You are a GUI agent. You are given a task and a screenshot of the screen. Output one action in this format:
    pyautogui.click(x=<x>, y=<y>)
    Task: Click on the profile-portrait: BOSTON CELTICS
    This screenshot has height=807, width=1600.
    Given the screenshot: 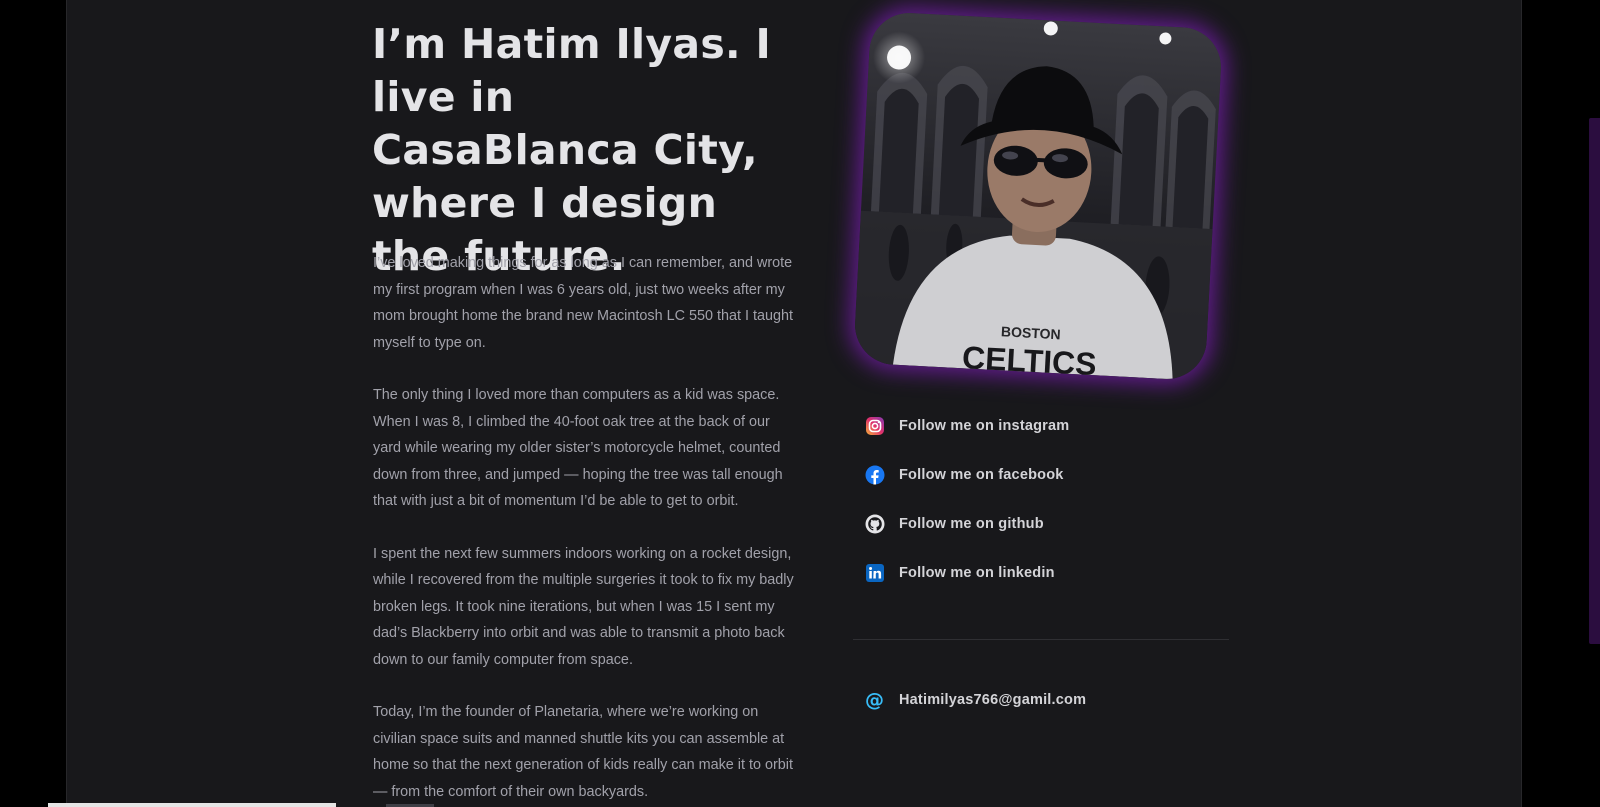 What is the action you would take?
    pyautogui.click(x=1038, y=196)
    